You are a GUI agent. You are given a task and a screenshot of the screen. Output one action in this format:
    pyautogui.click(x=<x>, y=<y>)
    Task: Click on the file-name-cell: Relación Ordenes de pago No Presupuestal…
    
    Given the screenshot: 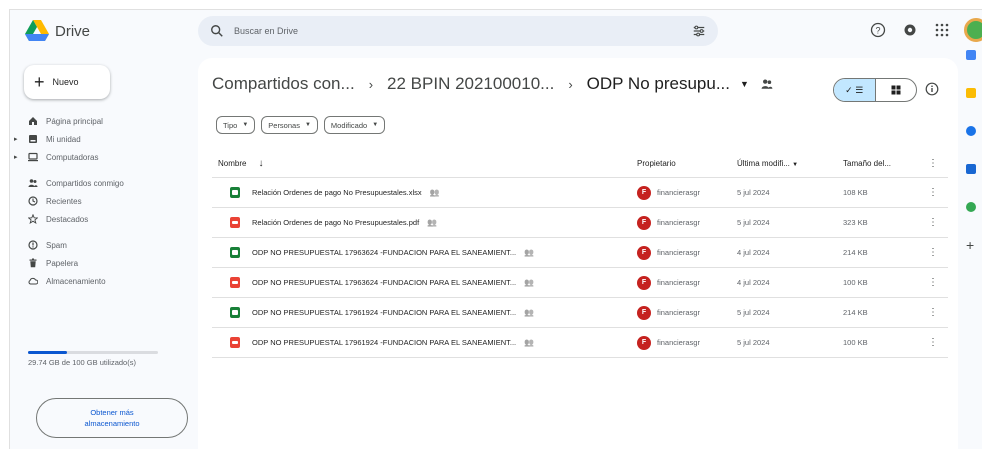 What is the action you would take?
    pyautogui.click(x=424, y=192)
    